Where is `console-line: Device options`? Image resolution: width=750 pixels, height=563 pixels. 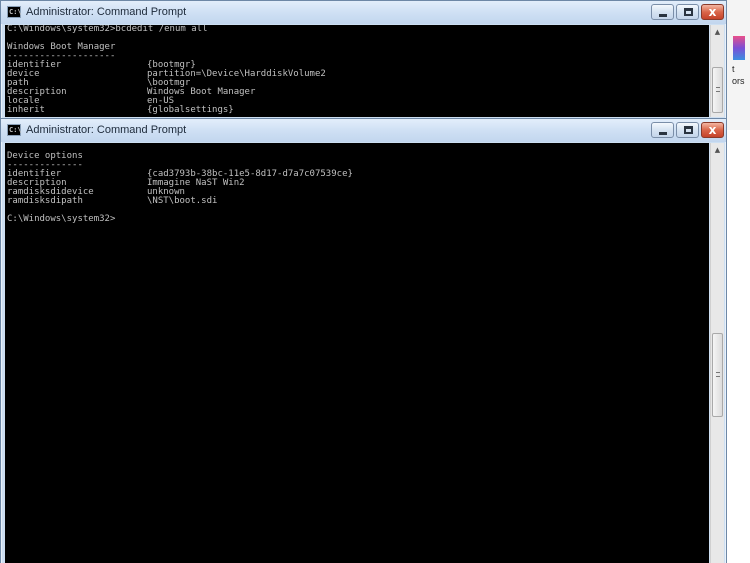 console-line: Device options is located at coordinates (45, 156).